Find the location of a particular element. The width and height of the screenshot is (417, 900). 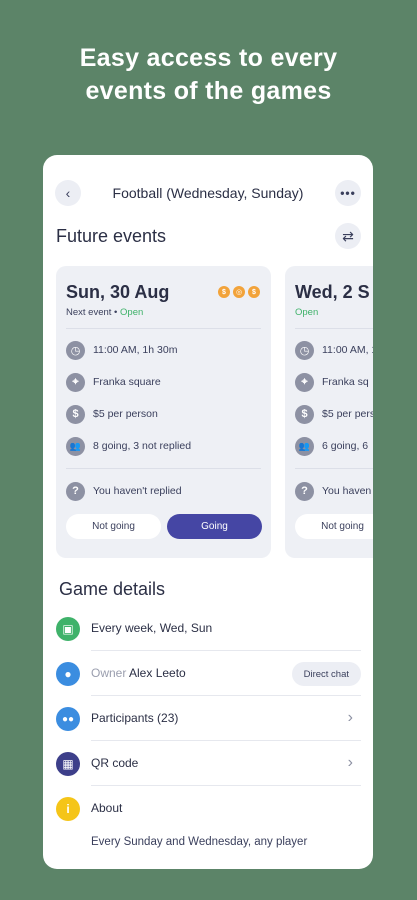

event-location: Franka sq is located at coordinates (345, 382).